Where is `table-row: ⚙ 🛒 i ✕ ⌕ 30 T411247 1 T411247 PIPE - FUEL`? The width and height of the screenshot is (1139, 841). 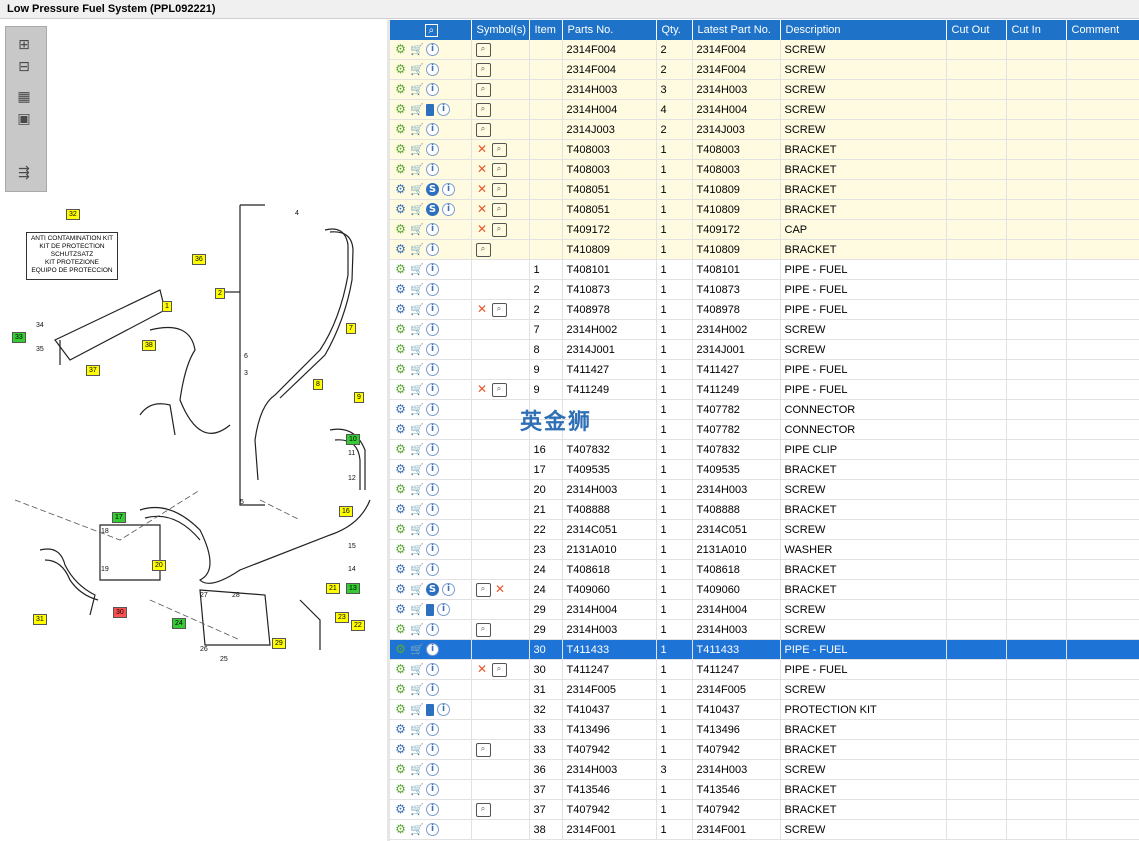
table-row: ⚙ 🛒 i ✕ ⌕ 30 T411247 1 T411247 PIPE - FUEL is located at coordinates (764, 669).